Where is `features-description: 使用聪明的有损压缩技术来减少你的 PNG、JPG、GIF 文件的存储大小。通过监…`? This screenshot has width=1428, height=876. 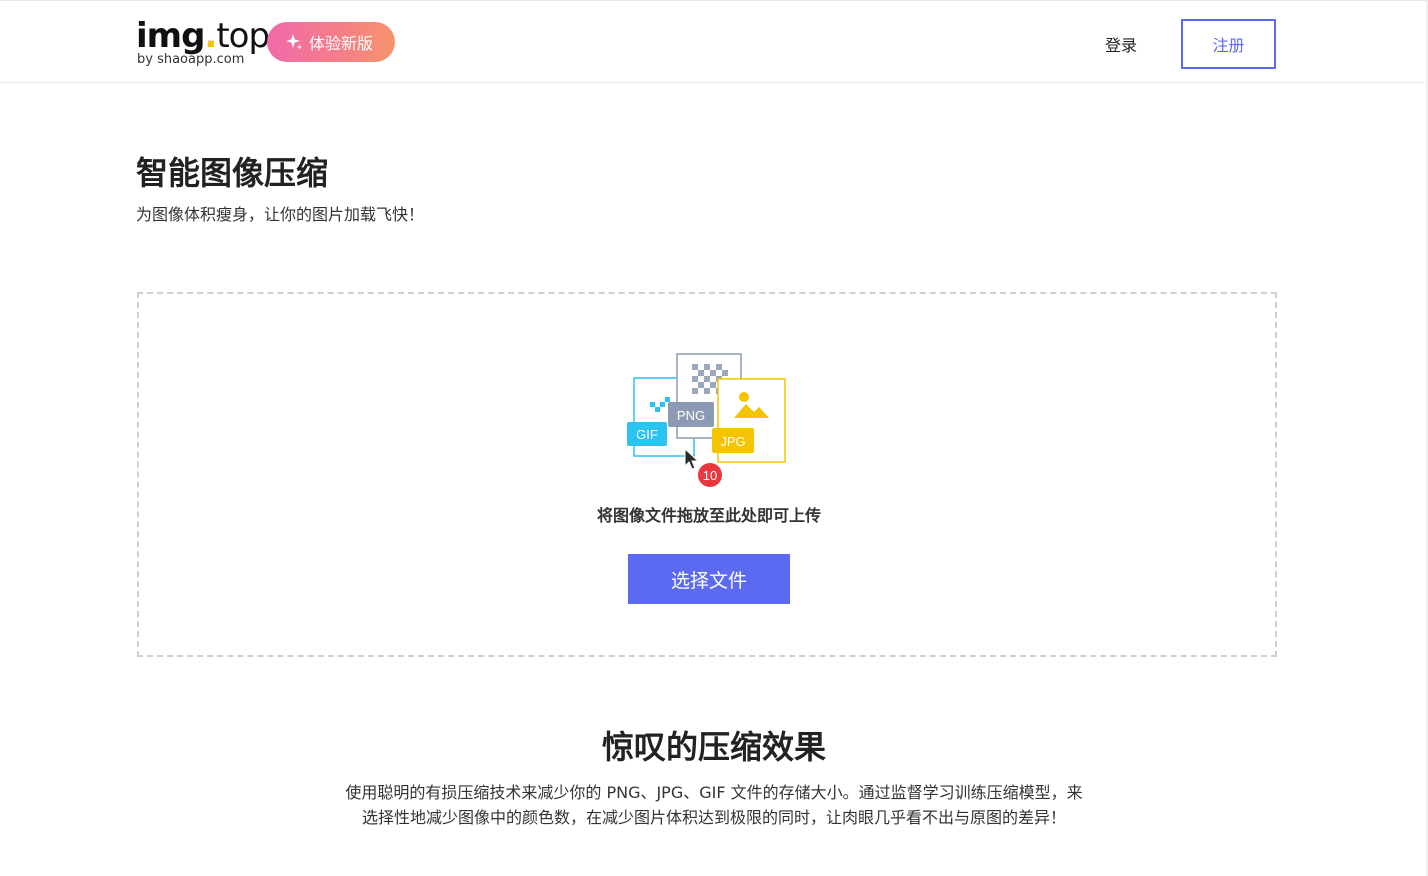
features-description: 使用聪明的有损压缩技术来减少你的 PNG、JPG、GIF 文件的存储大小。通过监… is located at coordinates (714, 805).